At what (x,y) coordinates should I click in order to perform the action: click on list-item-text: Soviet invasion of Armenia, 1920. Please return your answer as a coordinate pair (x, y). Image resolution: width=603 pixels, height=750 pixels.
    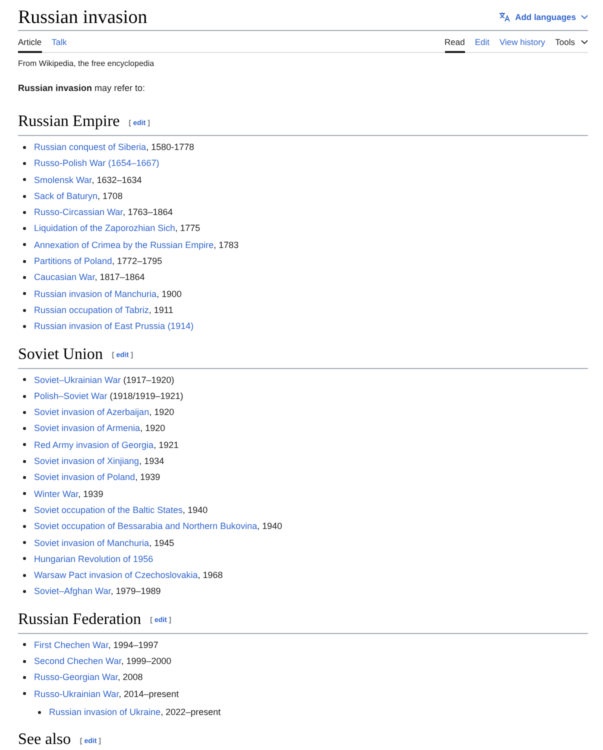
    Looking at the image, I should click on (100, 429).